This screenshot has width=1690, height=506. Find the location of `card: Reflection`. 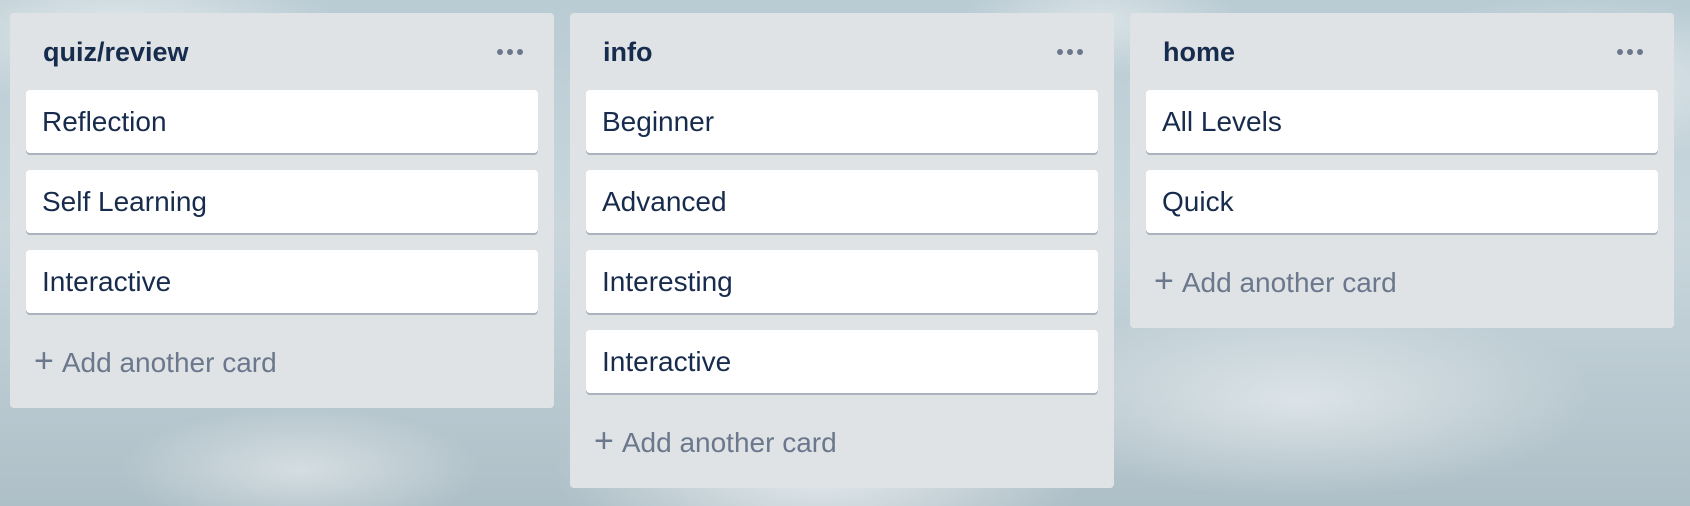

card: Reflection is located at coordinates (282, 121).